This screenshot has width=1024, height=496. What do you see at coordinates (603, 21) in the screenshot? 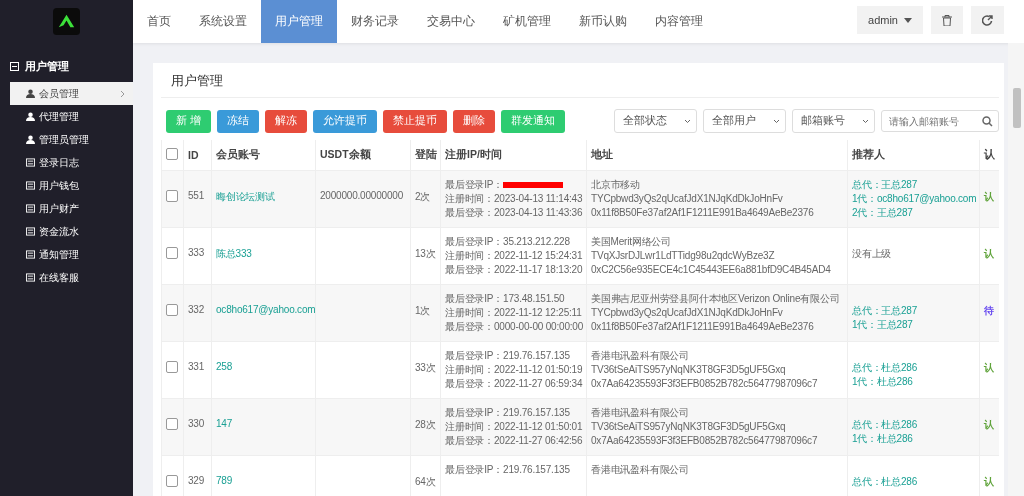
I see `nav-tab: 新币认购` at bounding box center [603, 21].